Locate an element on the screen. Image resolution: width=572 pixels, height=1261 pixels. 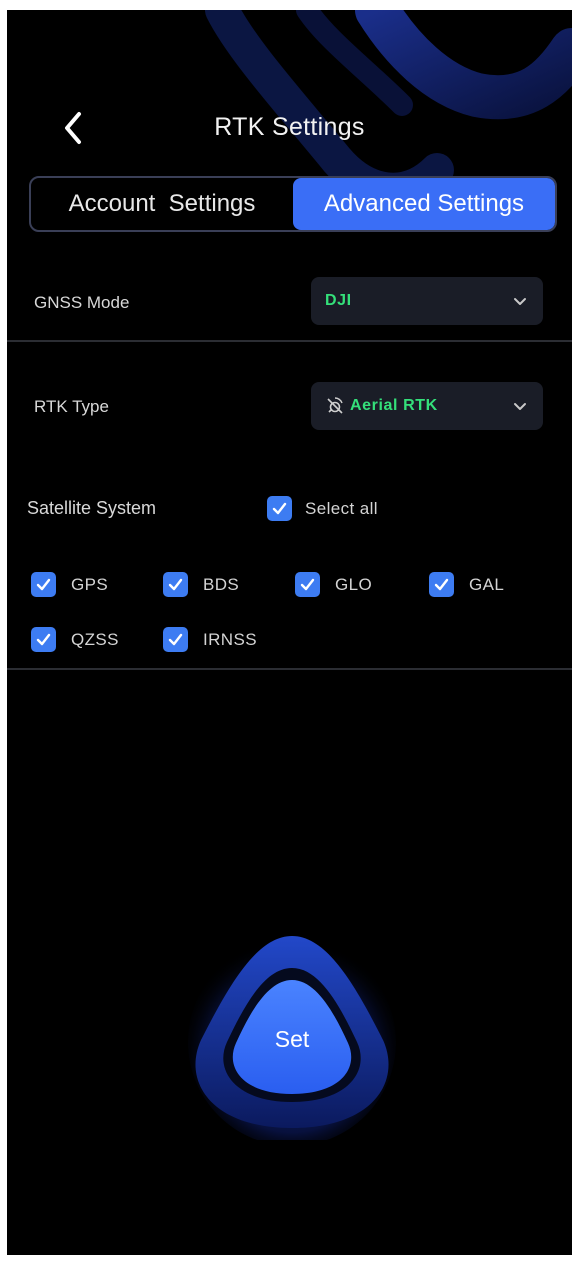
gnss-mode-label: GNSS Mode is located at coordinates (82, 302).